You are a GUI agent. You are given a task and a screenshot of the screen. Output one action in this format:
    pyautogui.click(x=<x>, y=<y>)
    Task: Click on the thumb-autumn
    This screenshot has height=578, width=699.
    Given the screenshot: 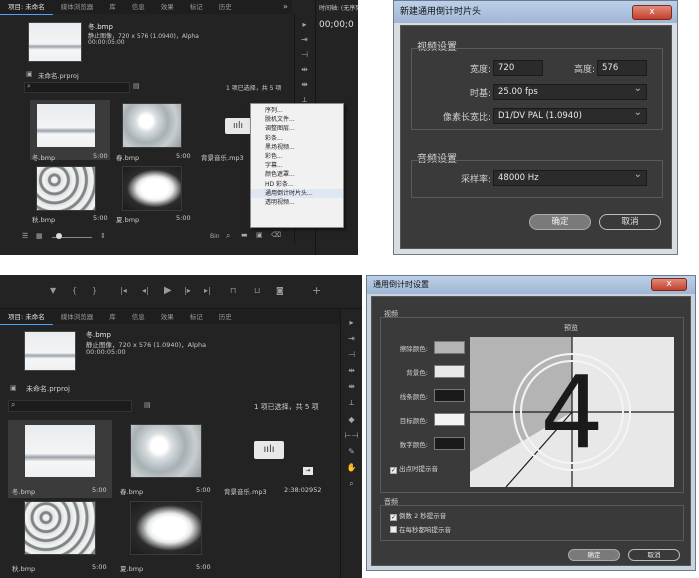 What is the action you would take?
    pyautogui.click(x=66, y=188)
    